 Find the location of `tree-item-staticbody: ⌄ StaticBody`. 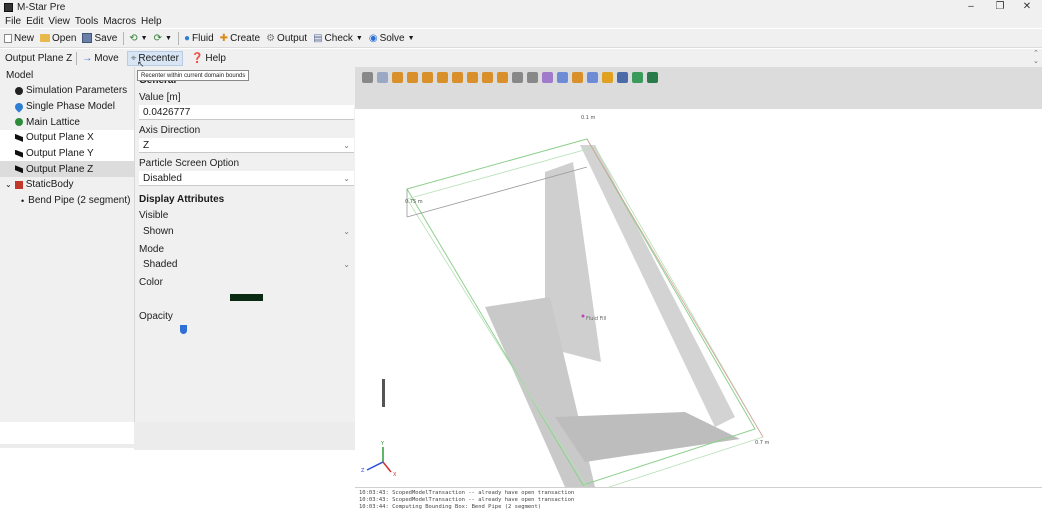

tree-item-staticbody: ⌄ StaticBody is located at coordinates (67, 185).